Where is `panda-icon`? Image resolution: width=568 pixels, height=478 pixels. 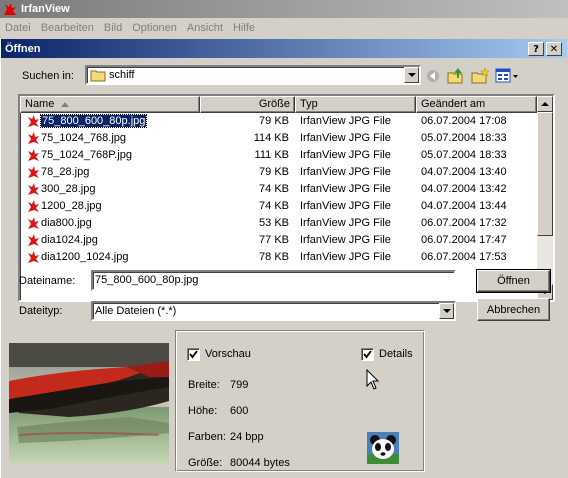 panda-icon is located at coordinates (383, 448).